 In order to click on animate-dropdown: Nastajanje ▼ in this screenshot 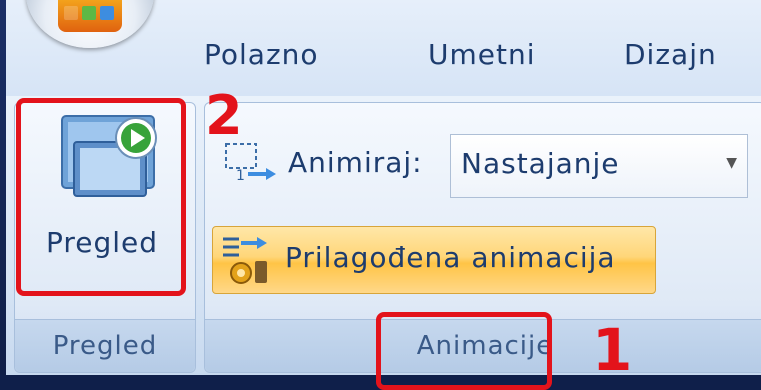, I will do `click(599, 166)`.